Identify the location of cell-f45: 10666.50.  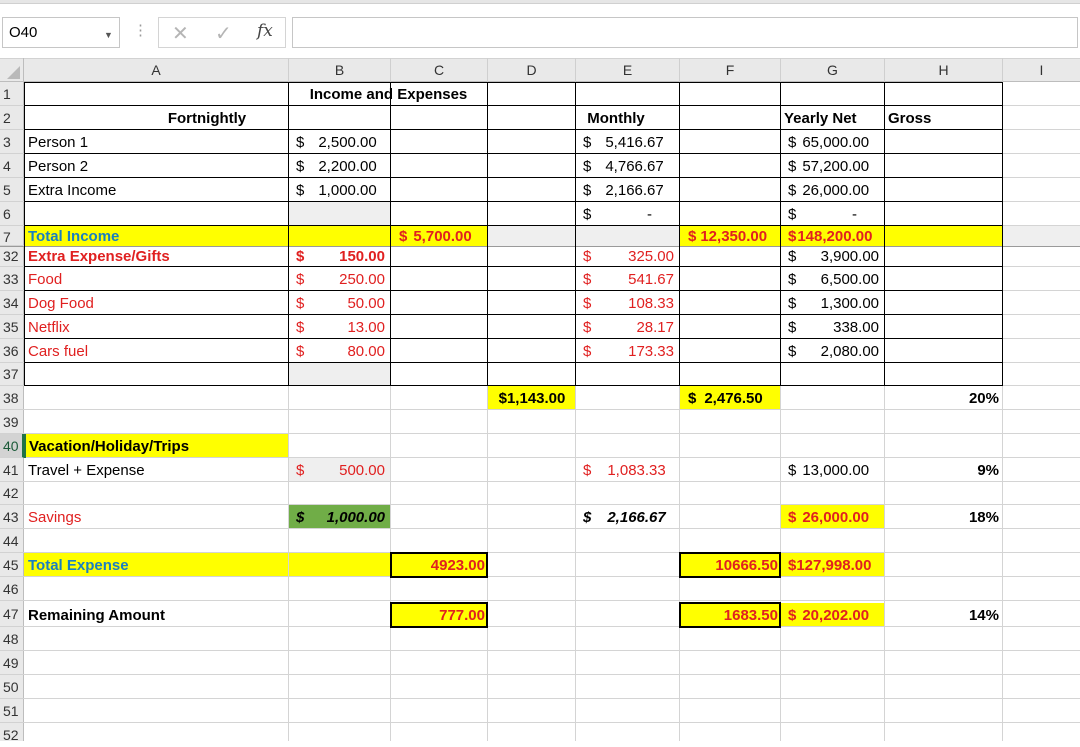
(730, 565).